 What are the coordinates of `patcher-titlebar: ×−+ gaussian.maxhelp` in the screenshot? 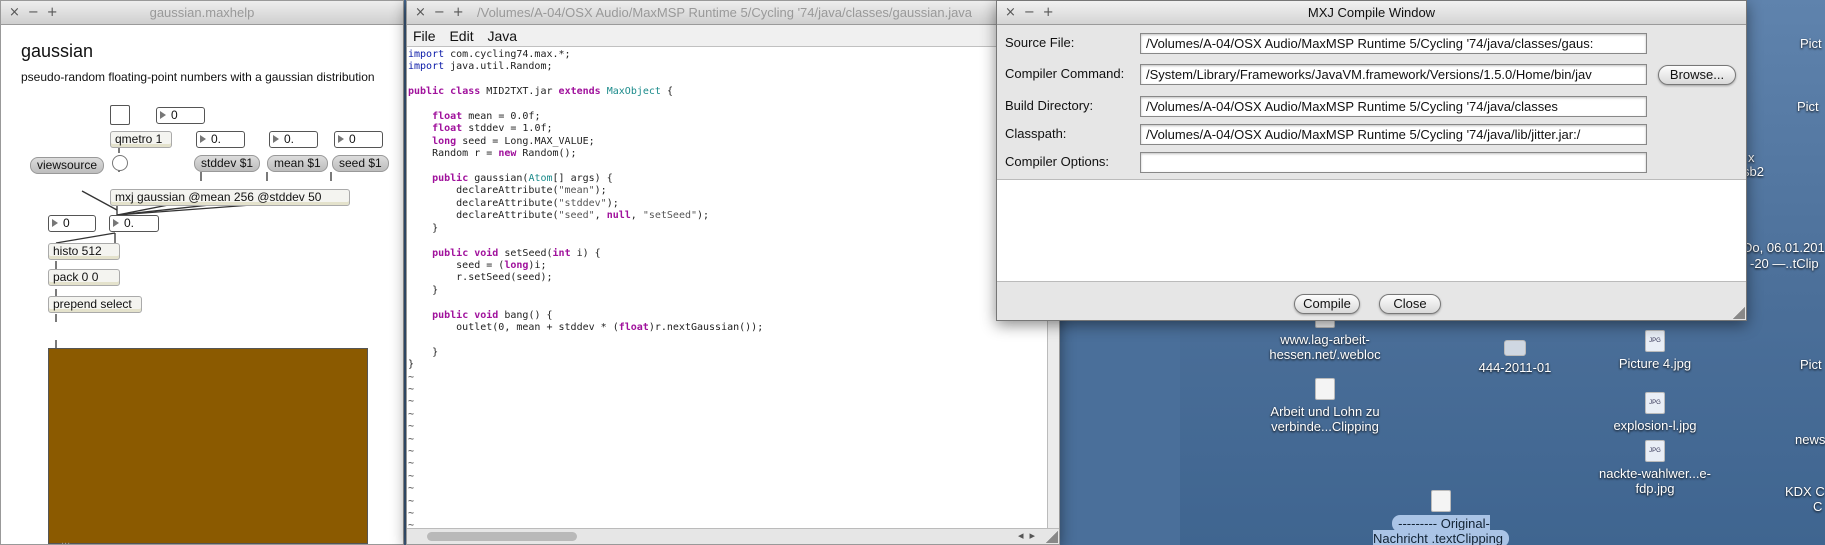 It's located at (202, 13).